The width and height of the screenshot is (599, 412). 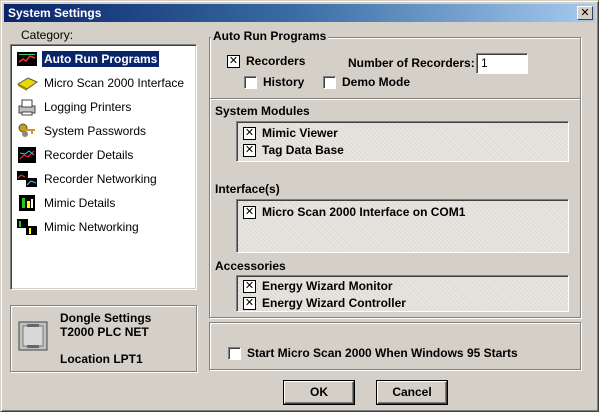 What do you see at coordinates (249, 212) in the screenshot?
I see `interface-checkbox: ✕` at bounding box center [249, 212].